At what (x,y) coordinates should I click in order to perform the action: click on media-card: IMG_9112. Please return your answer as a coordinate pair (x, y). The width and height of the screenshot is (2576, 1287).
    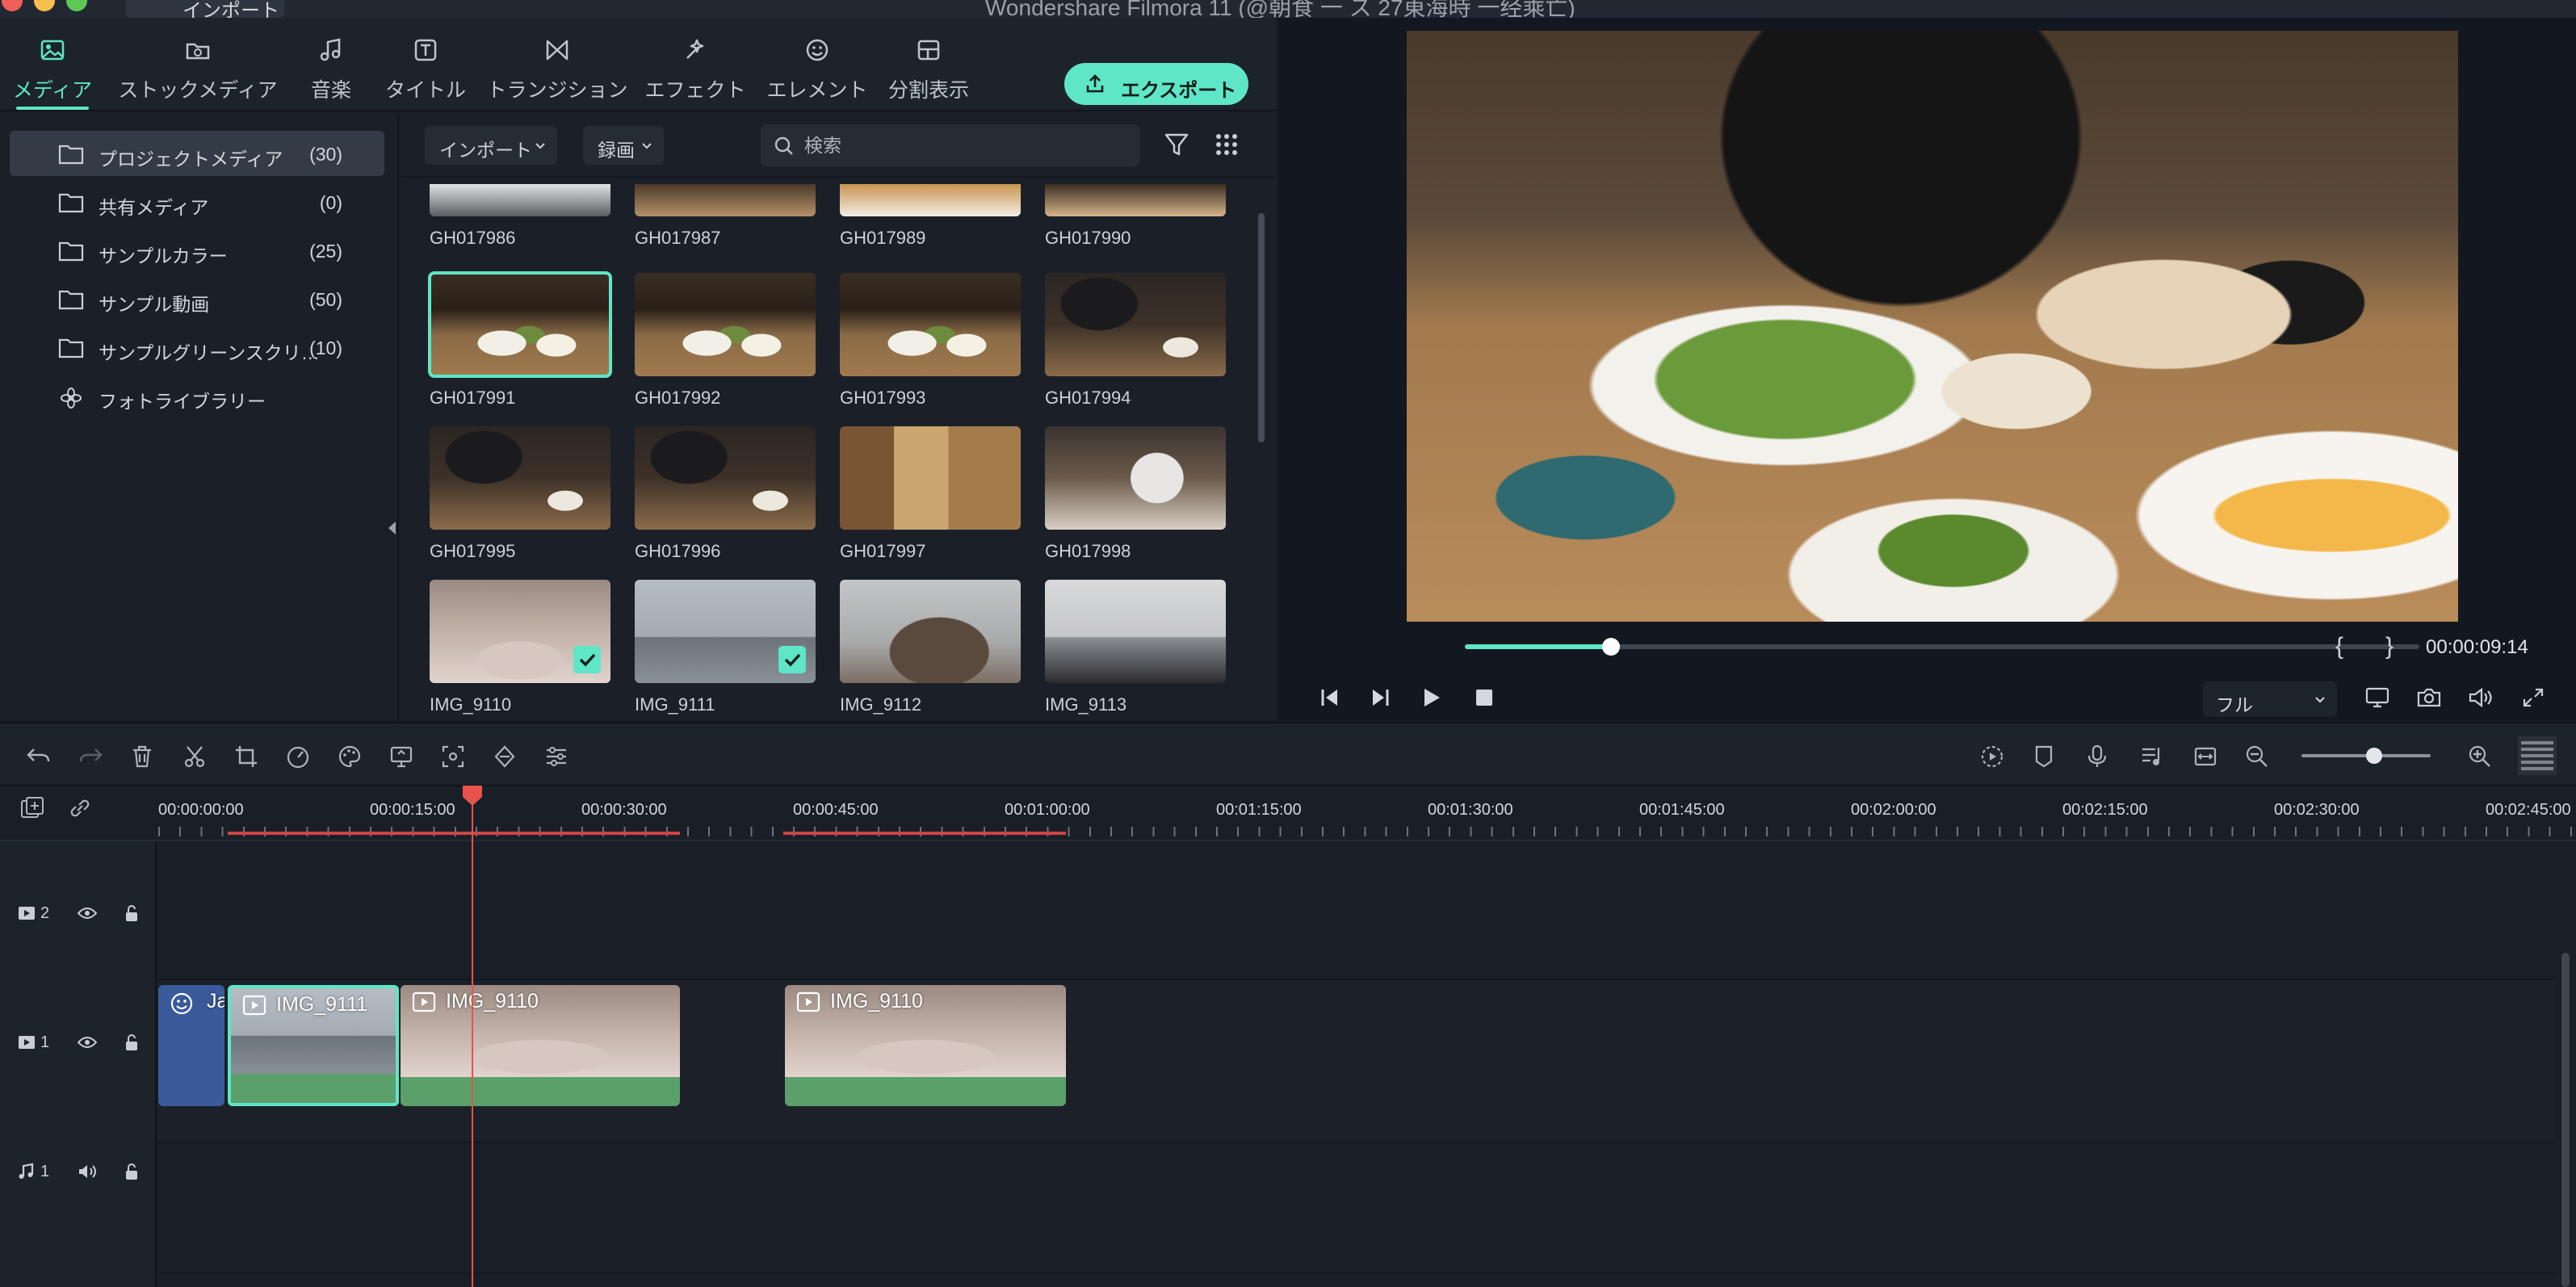
    Looking at the image, I should click on (931, 647).